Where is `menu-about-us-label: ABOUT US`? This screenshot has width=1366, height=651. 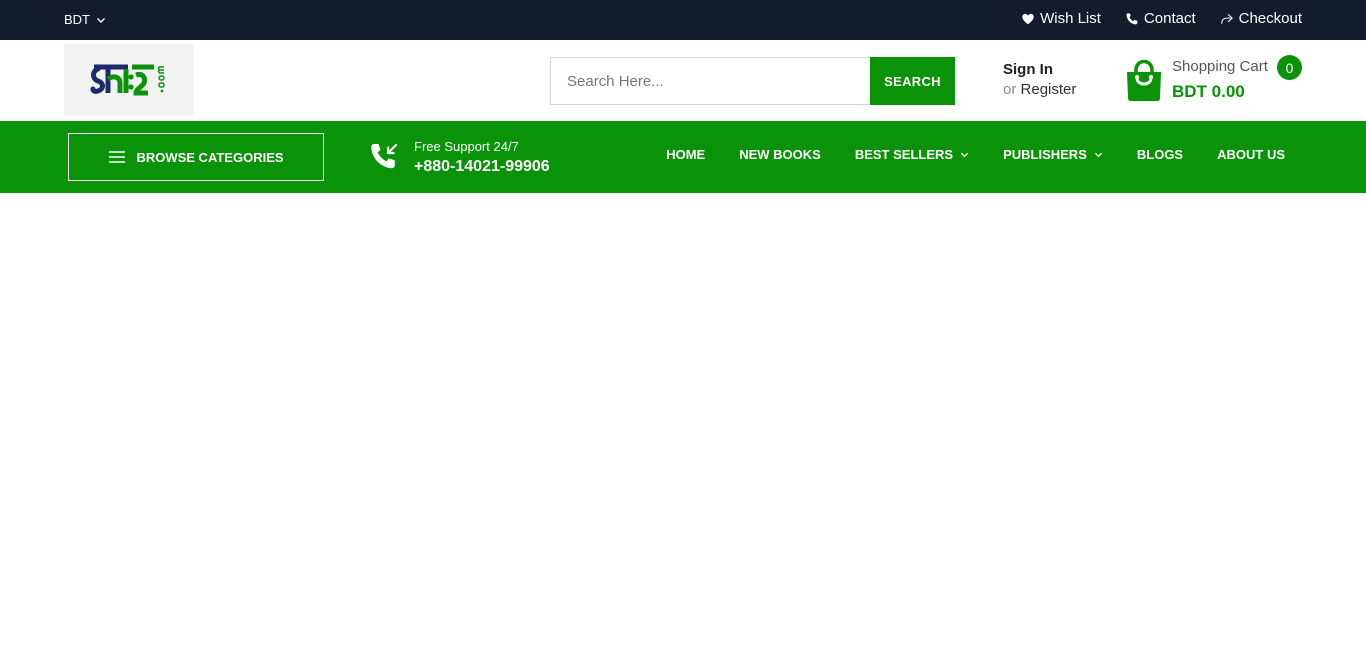
menu-about-us-label: ABOUT US is located at coordinates (1251, 154).